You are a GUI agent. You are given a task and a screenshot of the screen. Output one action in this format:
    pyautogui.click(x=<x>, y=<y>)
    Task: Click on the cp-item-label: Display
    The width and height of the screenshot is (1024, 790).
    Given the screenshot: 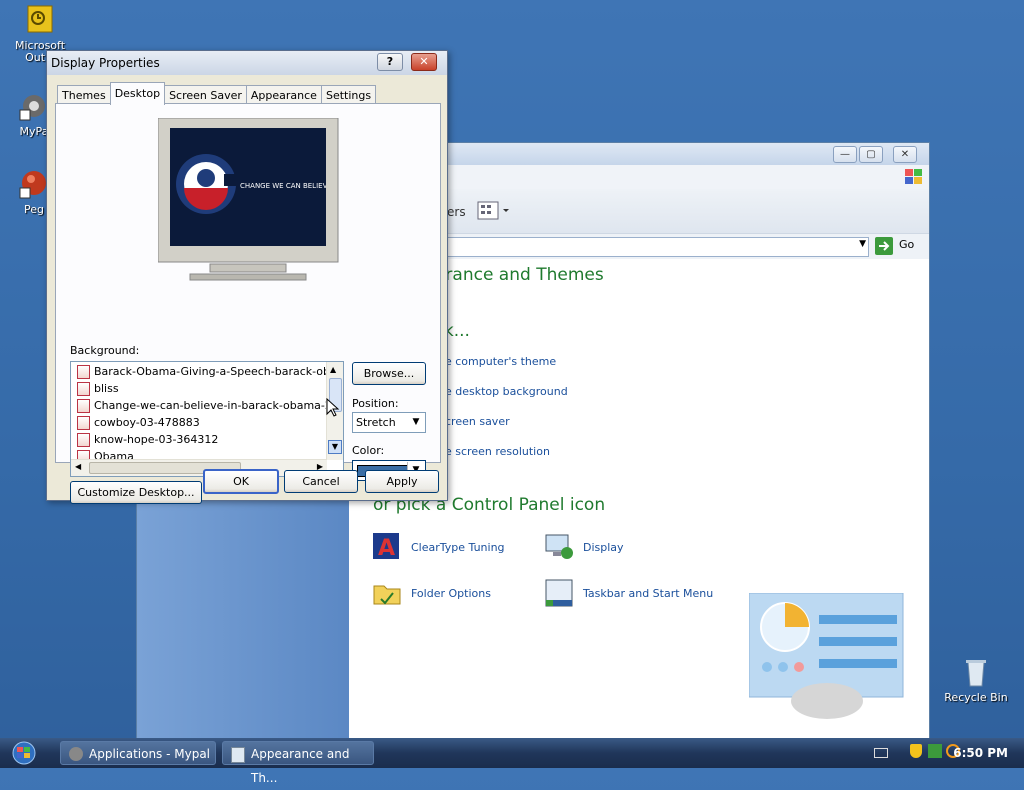 What is the action you would take?
    pyautogui.click(x=603, y=547)
    